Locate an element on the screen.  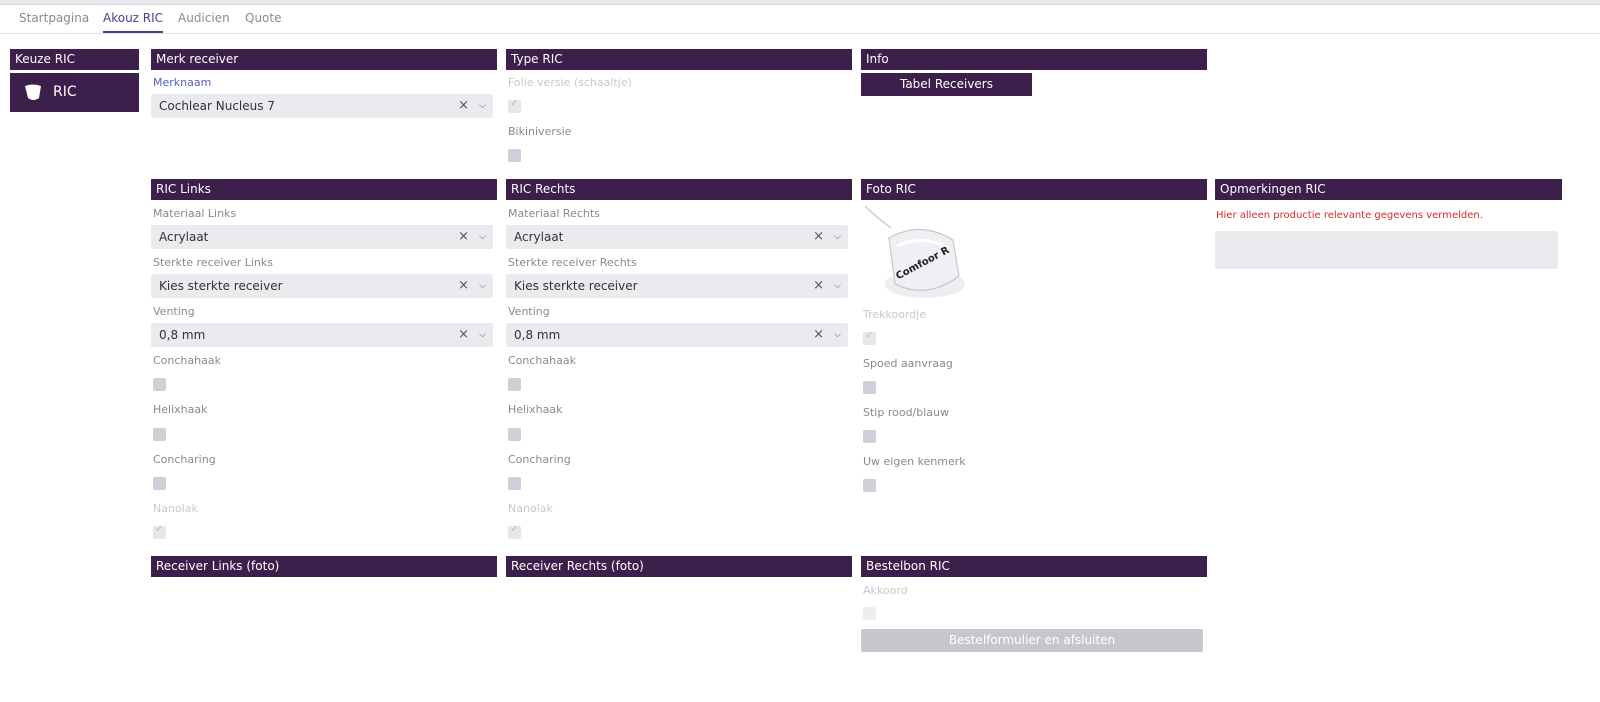
materiaal-rechts-value: Acrylaat is located at coordinates (539, 237).